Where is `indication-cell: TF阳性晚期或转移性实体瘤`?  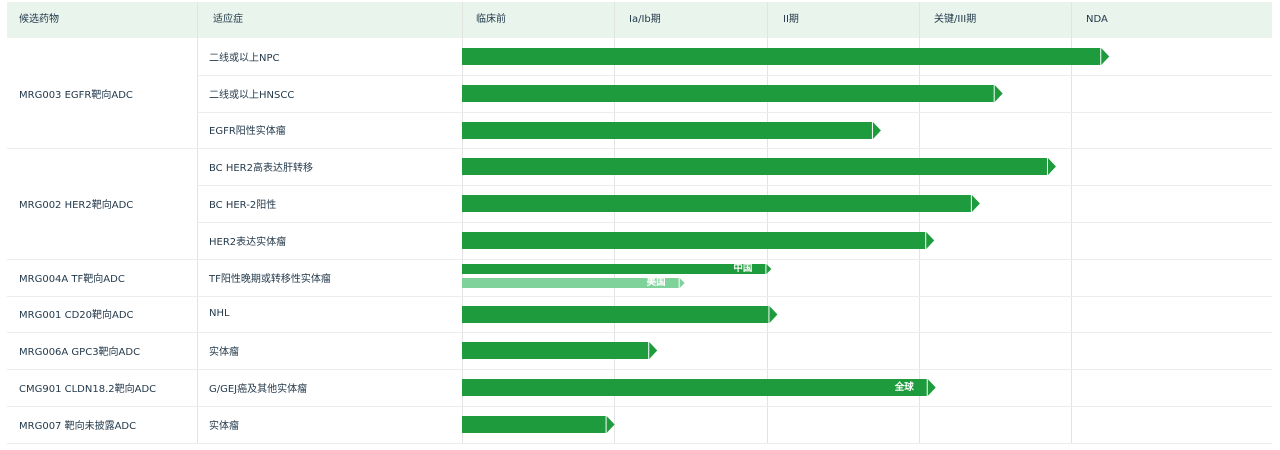 indication-cell: TF阳性晚期或转移性实体瘤 is located at coordinates (270, 279).